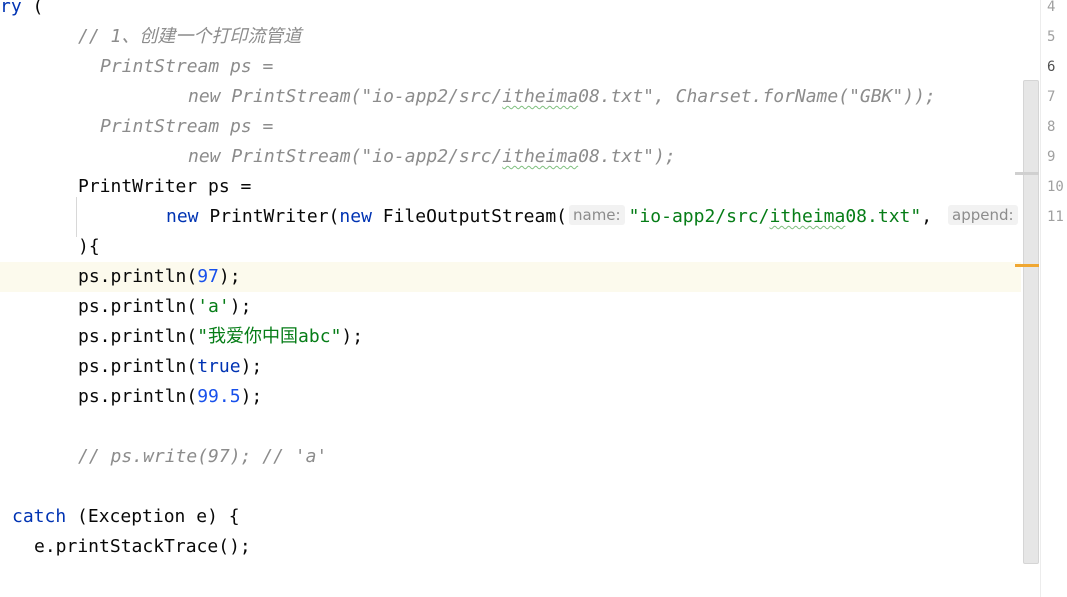 This screenshot has width=1067, height=597. I want to click on code-token: ,, so click(927, 216).